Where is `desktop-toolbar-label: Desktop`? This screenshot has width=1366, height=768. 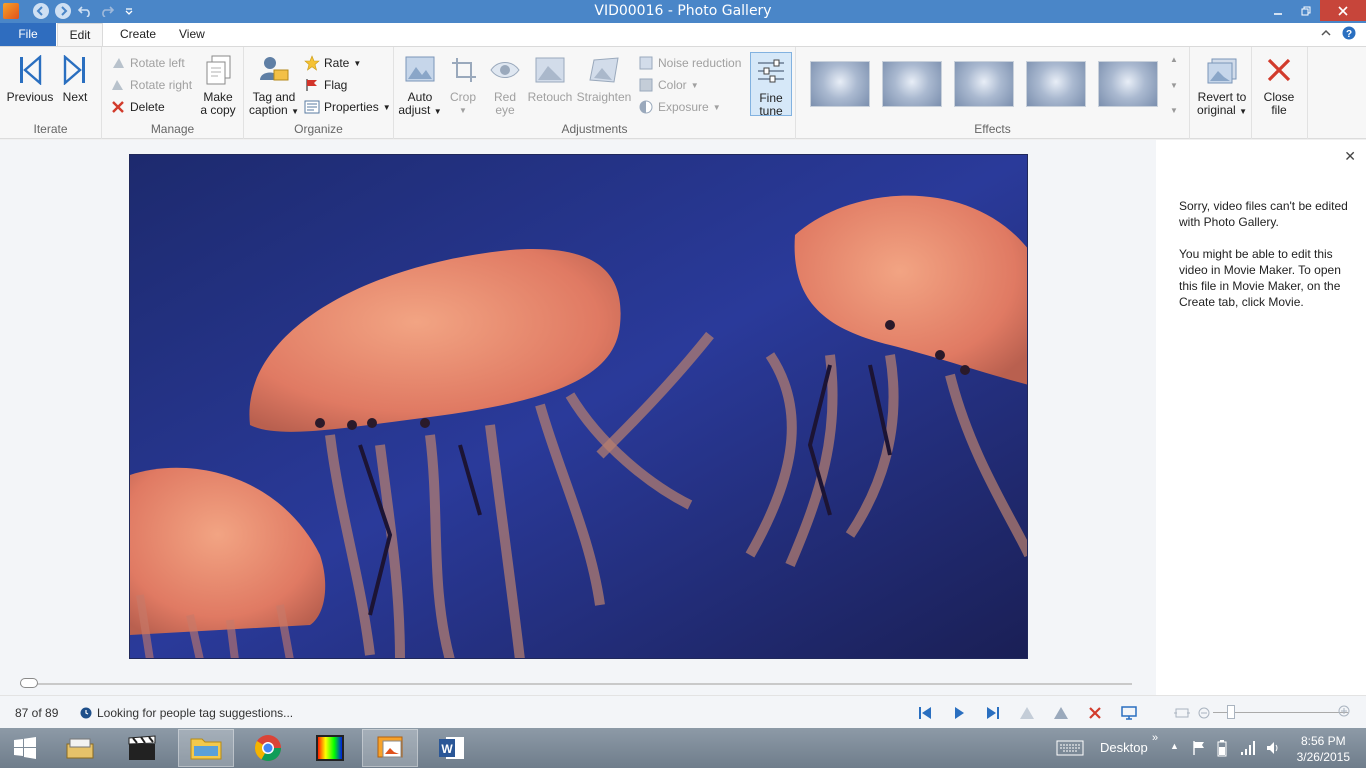
desktop-toolbar-label: Desktop is located at coordinates (1124, 747).